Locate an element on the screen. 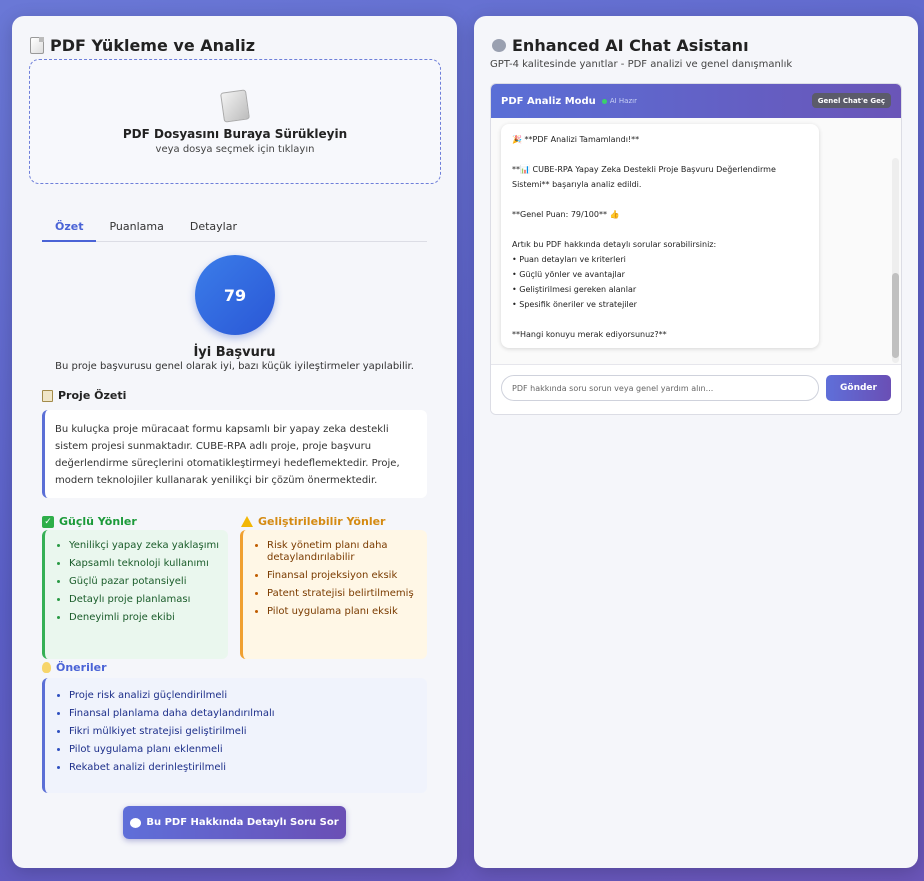  chat-input is located at coordinates (660, 388).